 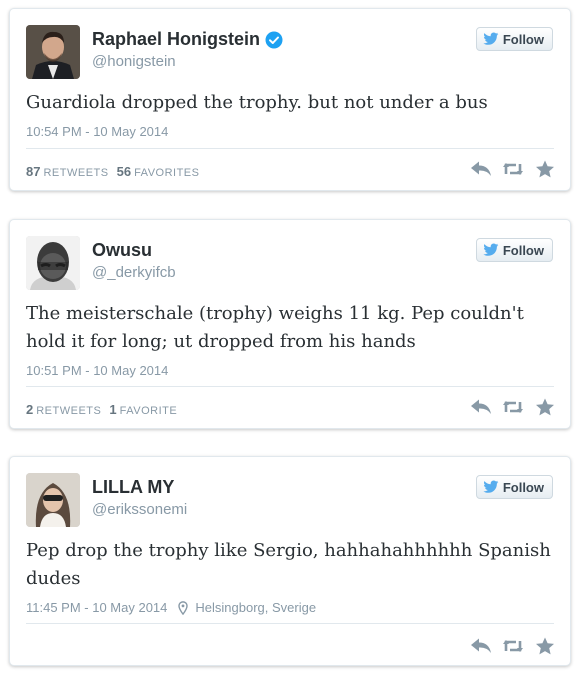 I want to click on timestamp-text: 10:51 PM - 10 May 2014, so click(x=97, y=370).